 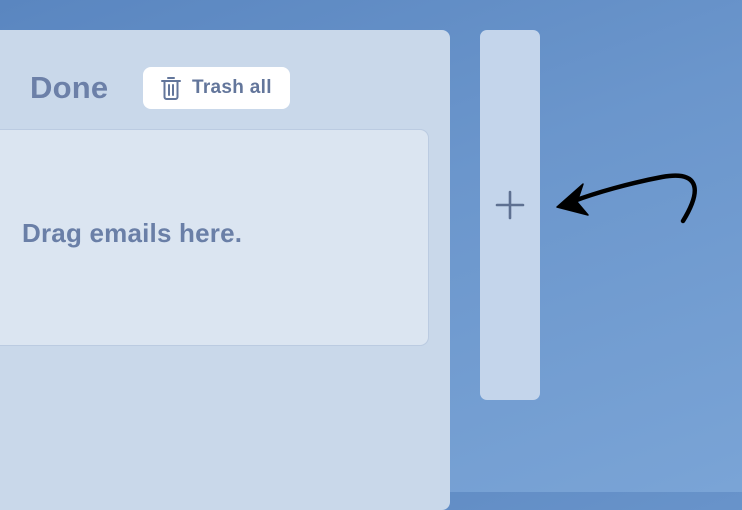 I want to click on column-title: Done, so click(x=69, y=87).